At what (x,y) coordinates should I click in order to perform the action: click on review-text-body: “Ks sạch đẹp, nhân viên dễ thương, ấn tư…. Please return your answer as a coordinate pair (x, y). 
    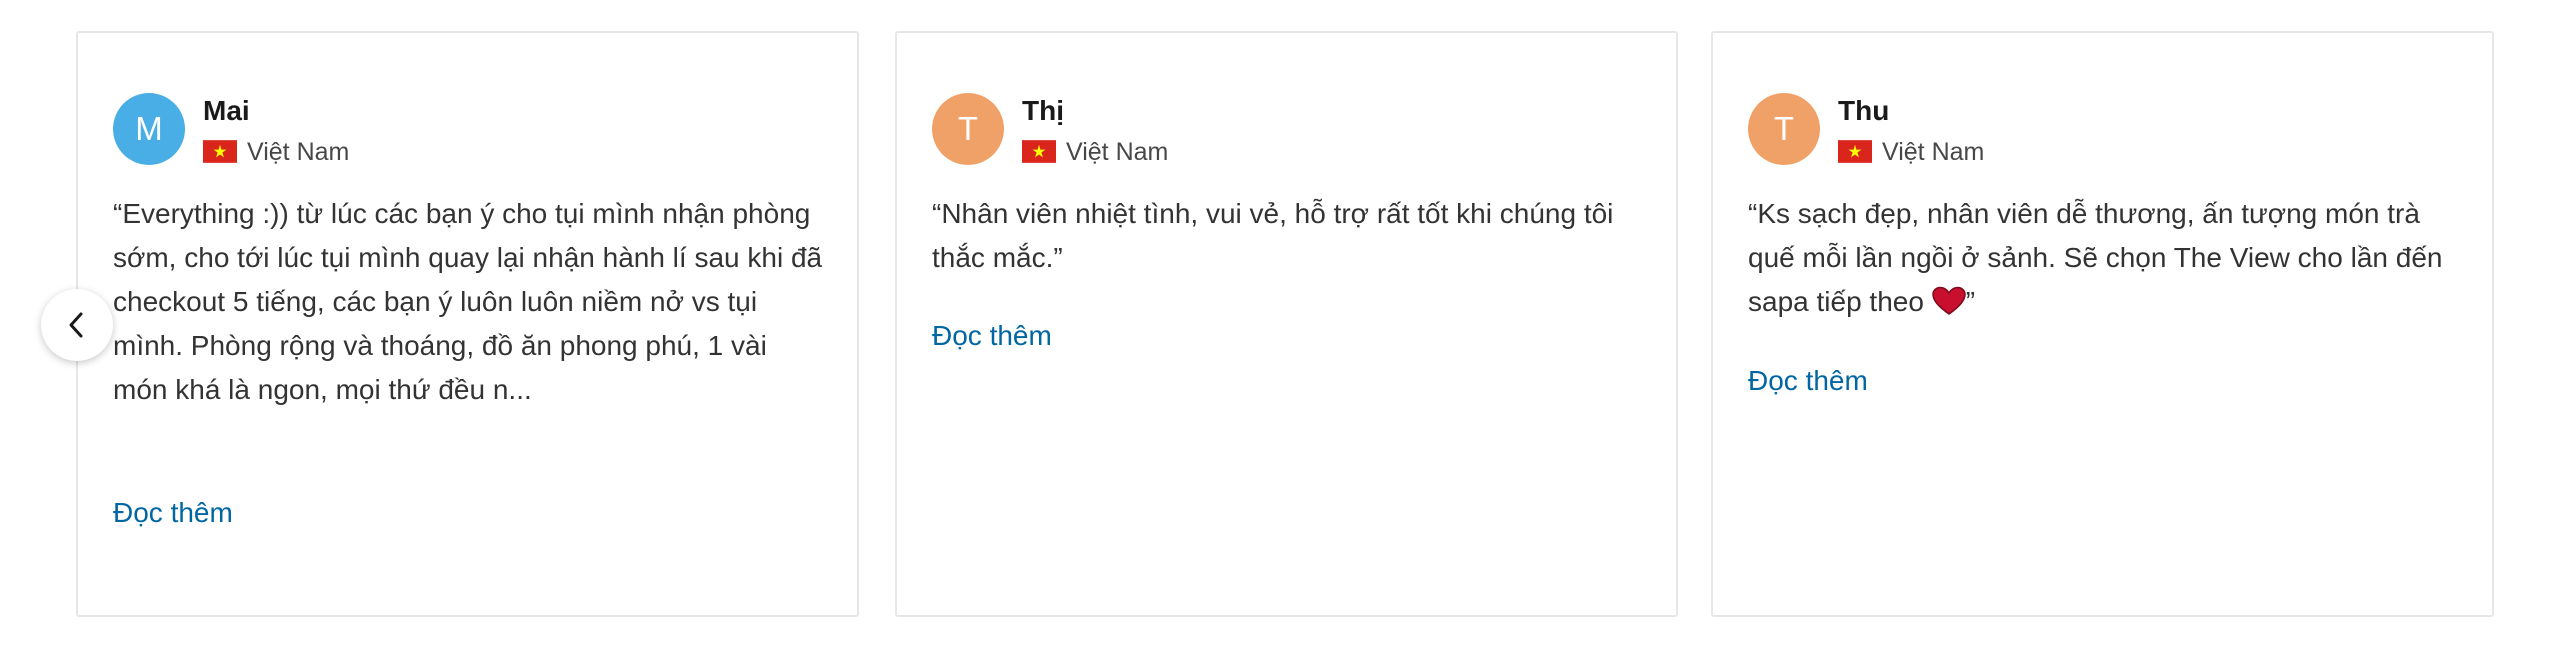
    Looking at the image, I should click on (2095, 257).